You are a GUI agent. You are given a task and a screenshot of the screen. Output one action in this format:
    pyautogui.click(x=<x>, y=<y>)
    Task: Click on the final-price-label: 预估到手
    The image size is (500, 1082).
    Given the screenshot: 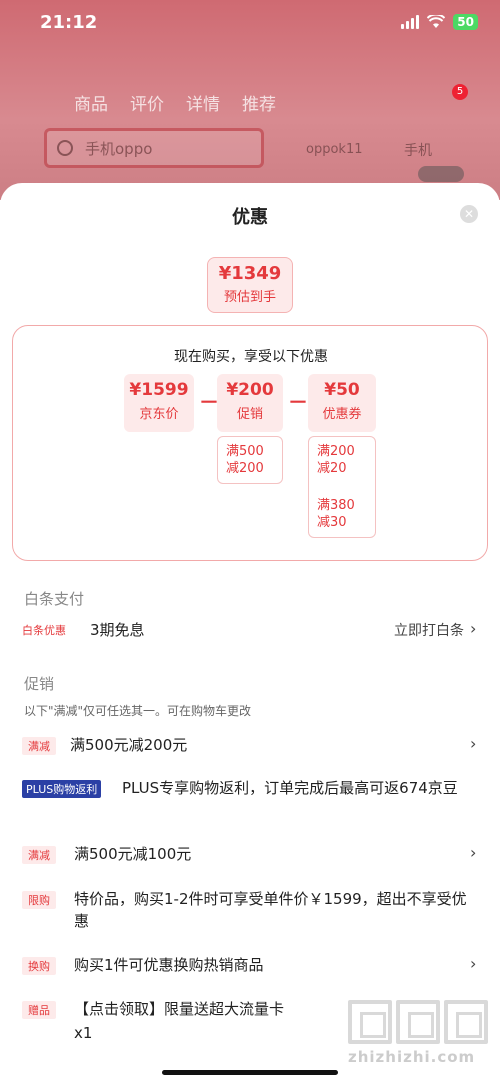 What is the action you would take?
    pyautogui.click(x=249, y=297)
    